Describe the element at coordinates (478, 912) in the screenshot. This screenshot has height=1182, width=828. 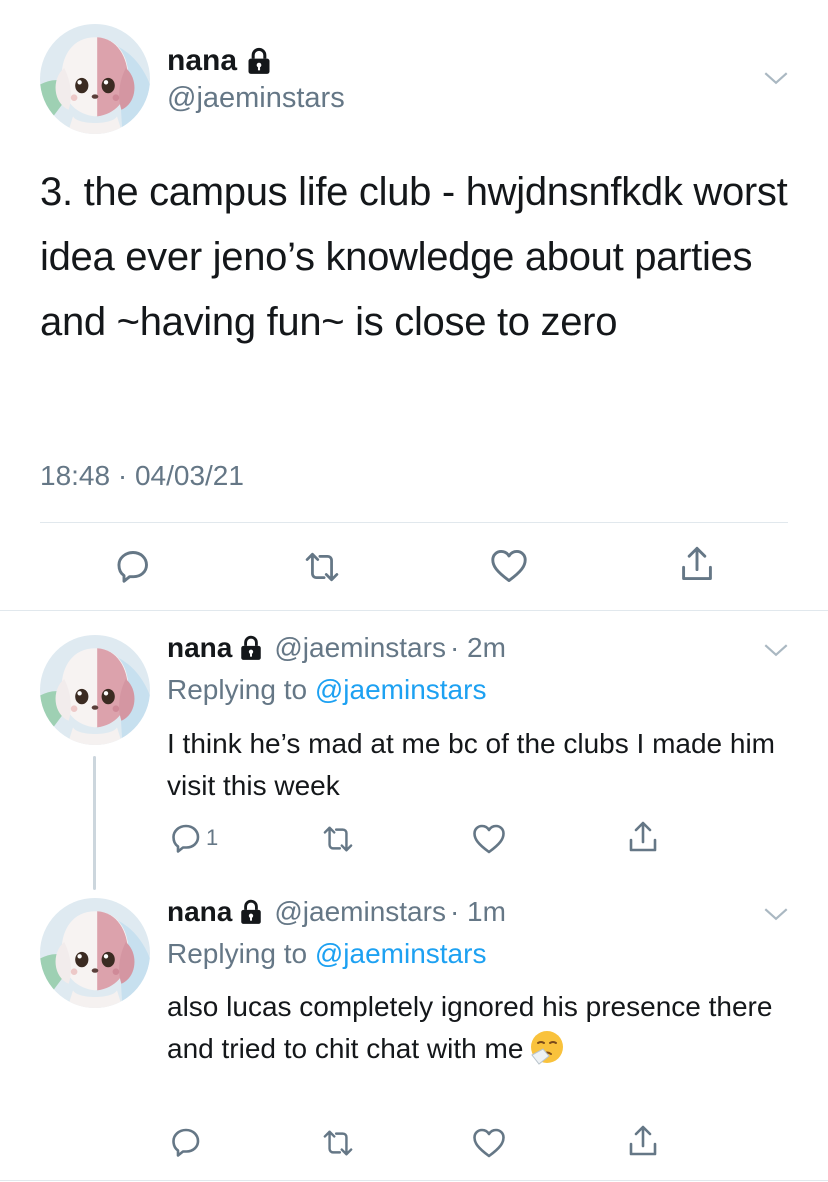
I see `tweet-time: · 1m` at that location.